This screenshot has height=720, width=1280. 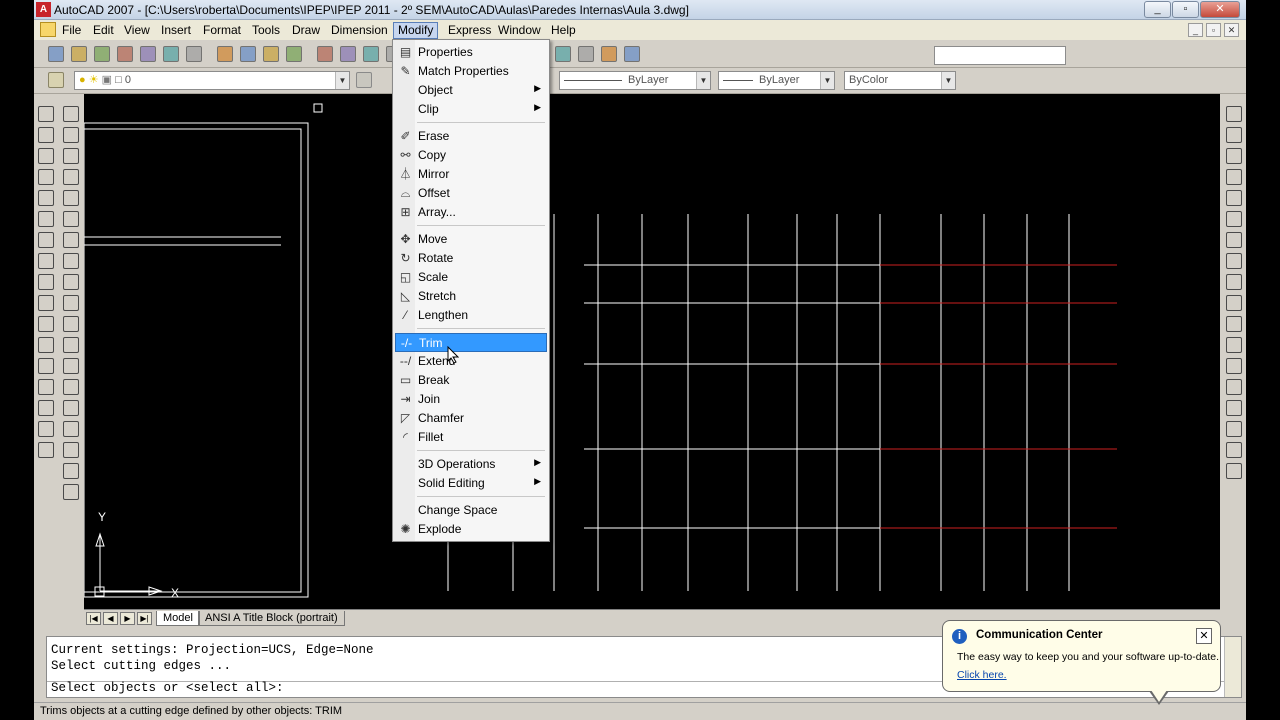 I want to click on publish-icon, so click(x=171, y=54).